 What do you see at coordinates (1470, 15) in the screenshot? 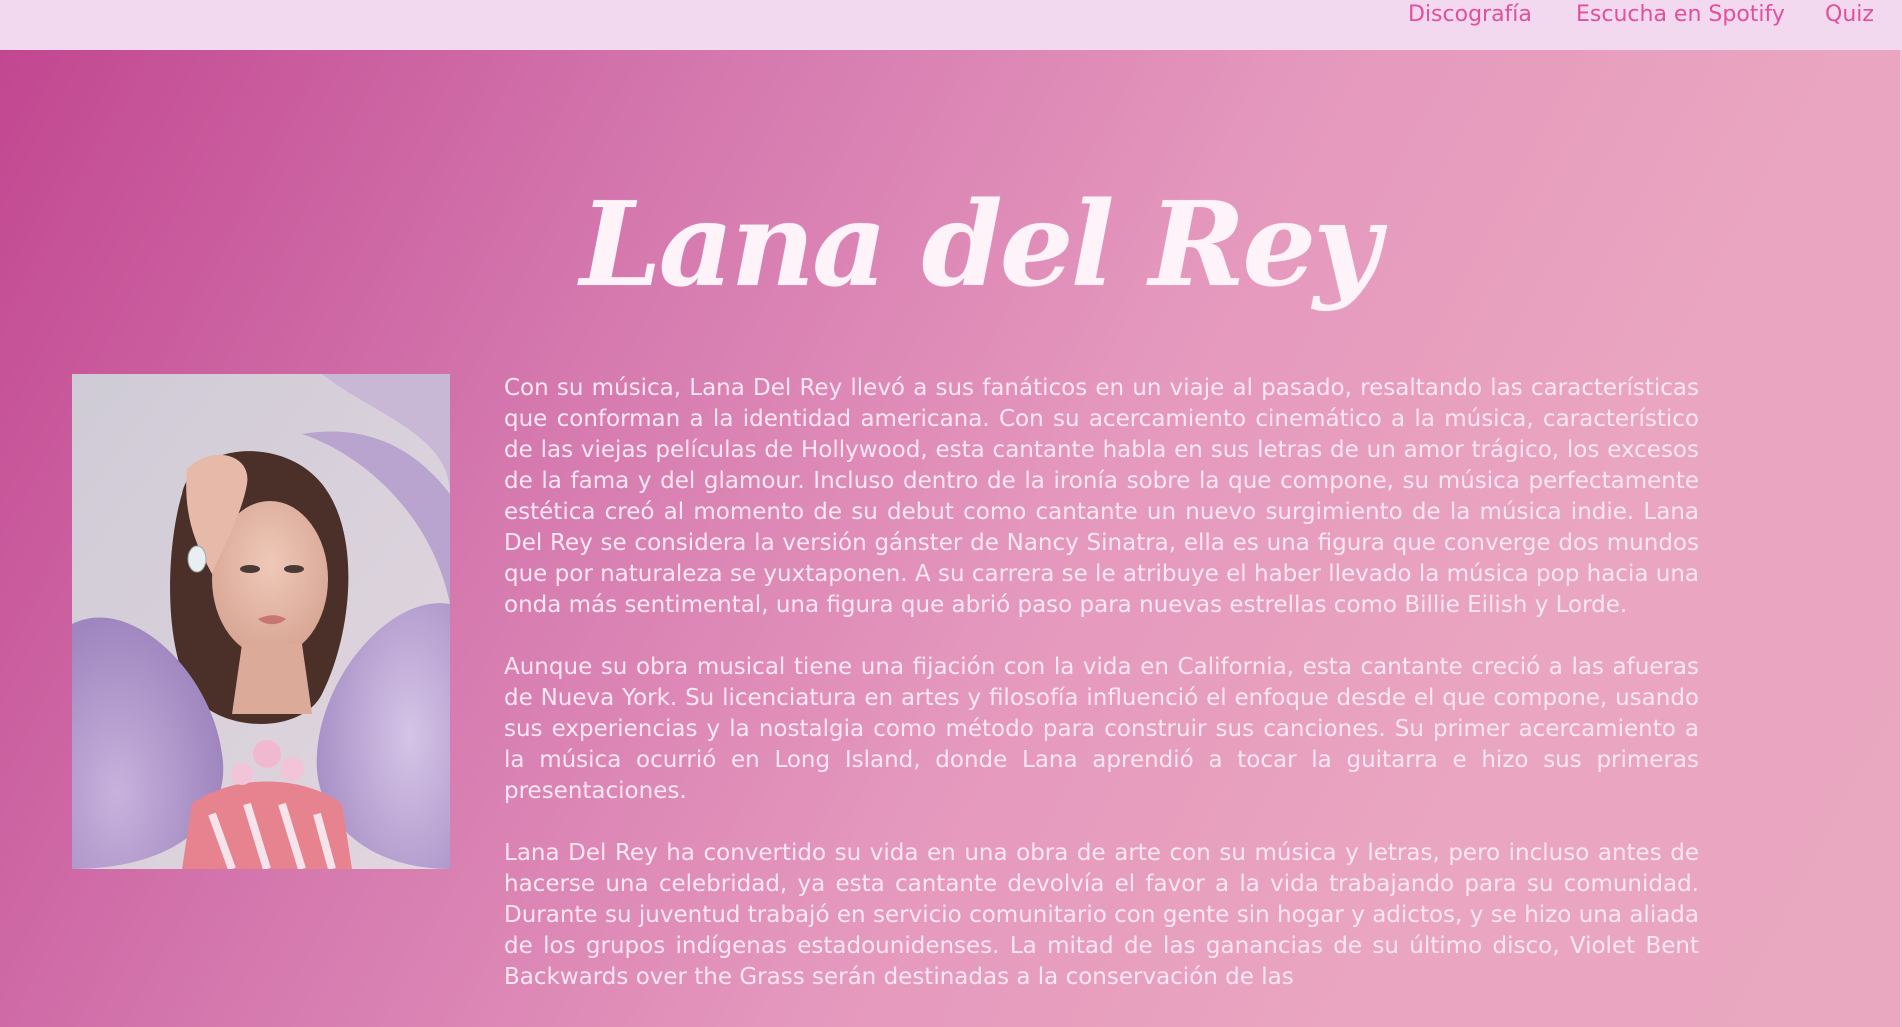
I see `nav-link-discografia: Discografía` at bounding box center [1470, 15].